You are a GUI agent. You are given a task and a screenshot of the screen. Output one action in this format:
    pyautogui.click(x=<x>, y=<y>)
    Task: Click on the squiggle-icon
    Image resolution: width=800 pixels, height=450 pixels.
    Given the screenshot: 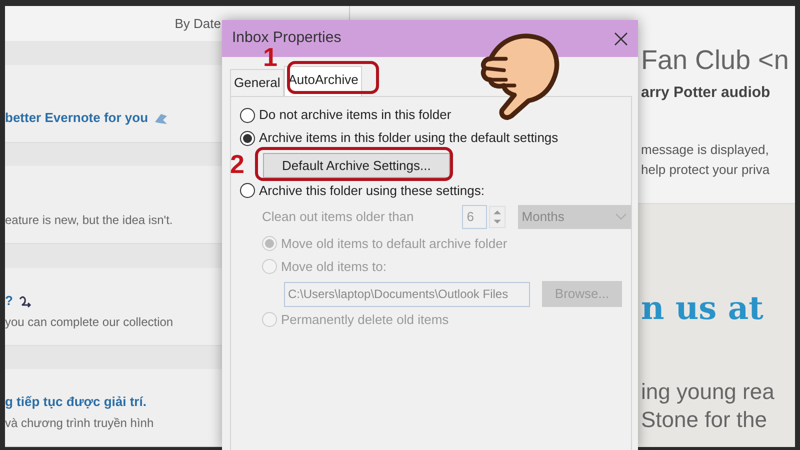 What is the action you would take?
    pyautogui.click(x=26, y=301)
    